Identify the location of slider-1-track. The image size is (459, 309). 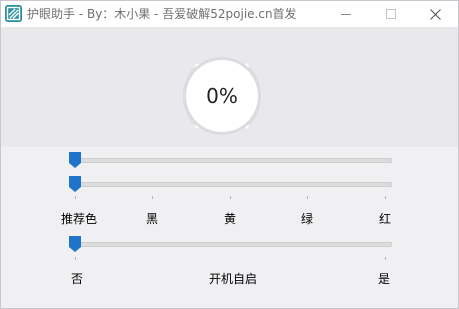
(233, 160).